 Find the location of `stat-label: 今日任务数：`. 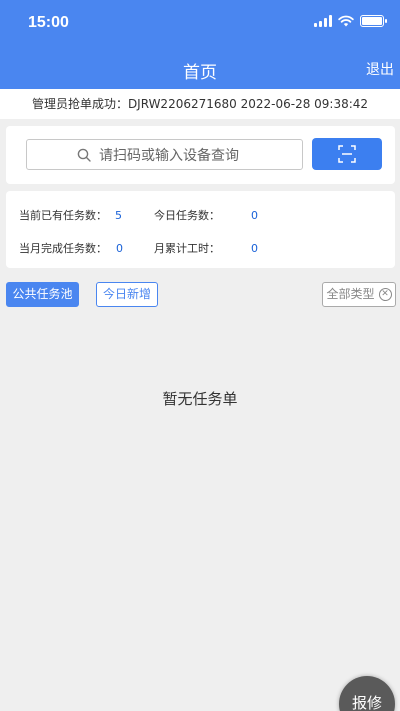

stat-label: 今日任务数： is located at coordinates (187, 215).